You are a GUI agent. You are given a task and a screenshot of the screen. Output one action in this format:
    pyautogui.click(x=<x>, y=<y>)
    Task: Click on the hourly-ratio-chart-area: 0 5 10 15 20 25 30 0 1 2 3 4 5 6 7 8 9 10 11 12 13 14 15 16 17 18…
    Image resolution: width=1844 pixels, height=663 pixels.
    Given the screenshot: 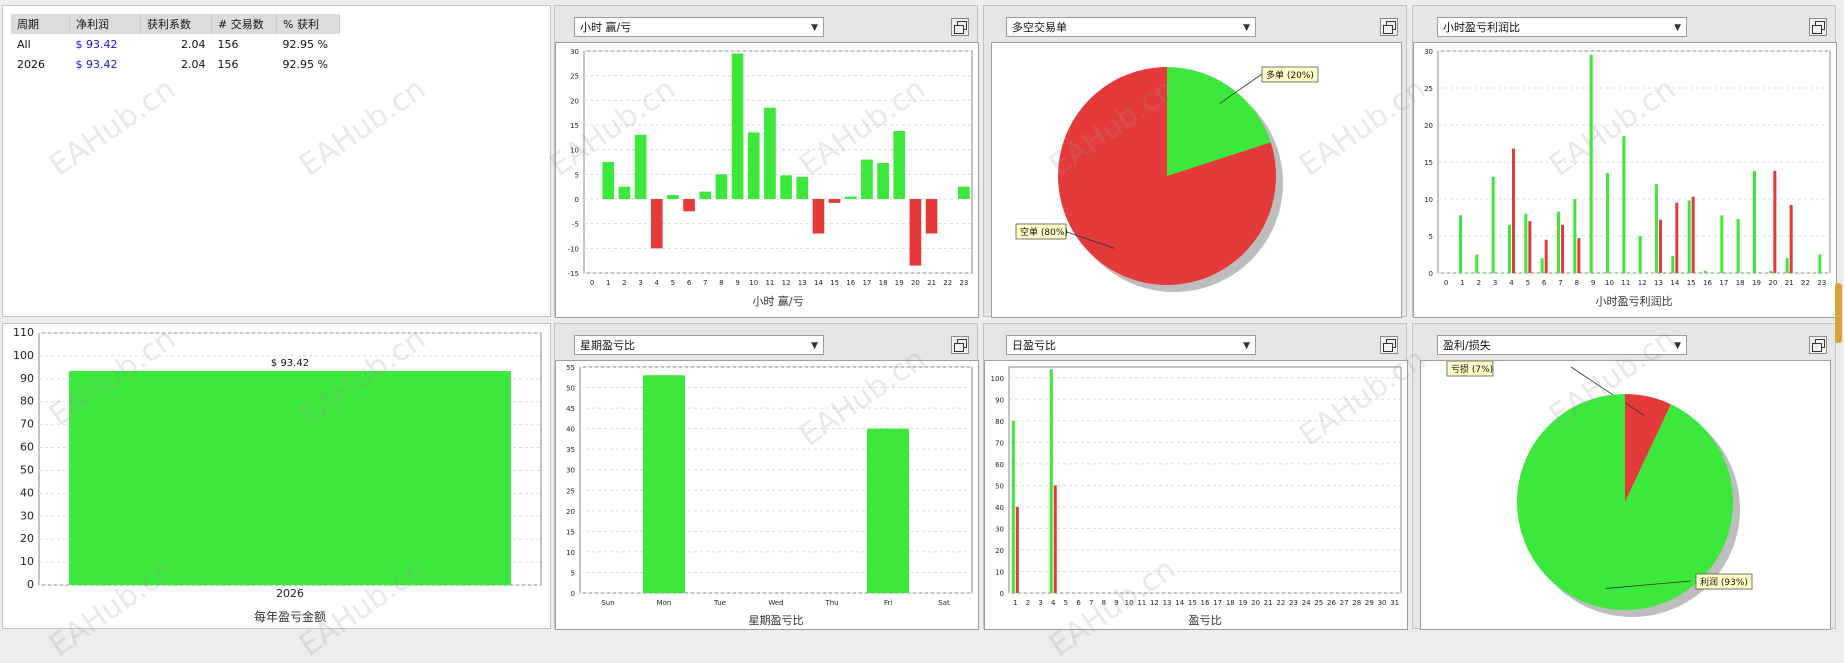 What is the action you would take?
    pyautogui.click(x=1625, y=180)
    